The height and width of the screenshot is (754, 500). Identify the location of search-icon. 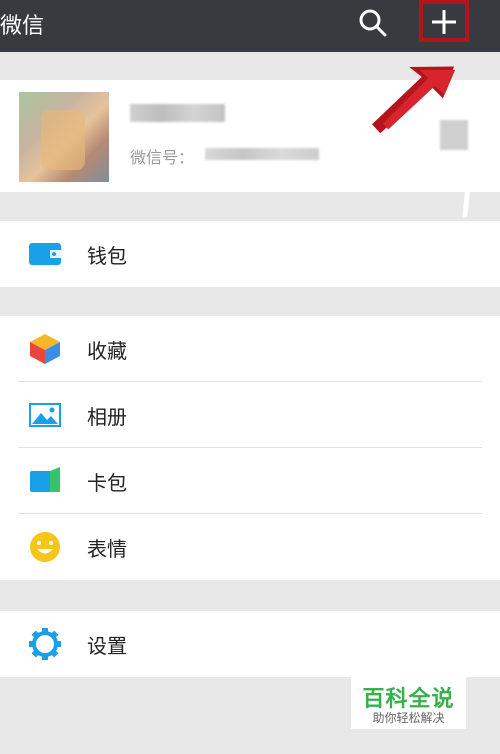
(373, 23).